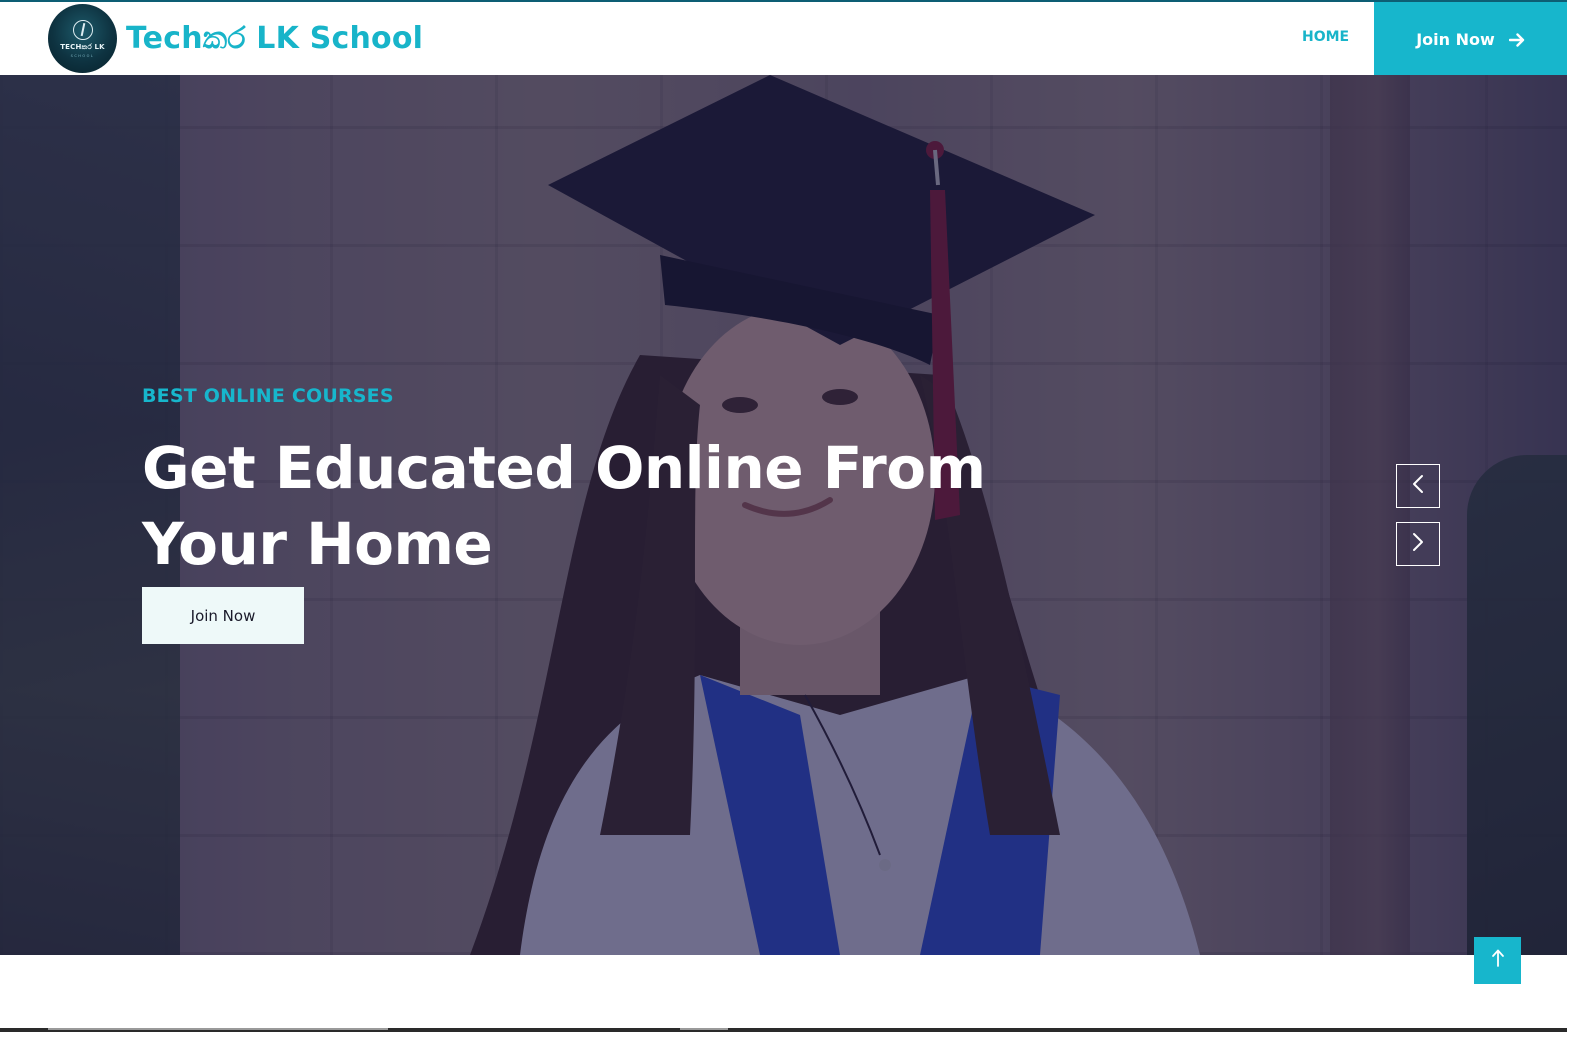 This screenshot has width=1585, height=1043. What do you see at coordinates (564, 506) in the screenshot?
I see `hero-title: Get Educated Online From Your Home` at bounding box center [564, 506].